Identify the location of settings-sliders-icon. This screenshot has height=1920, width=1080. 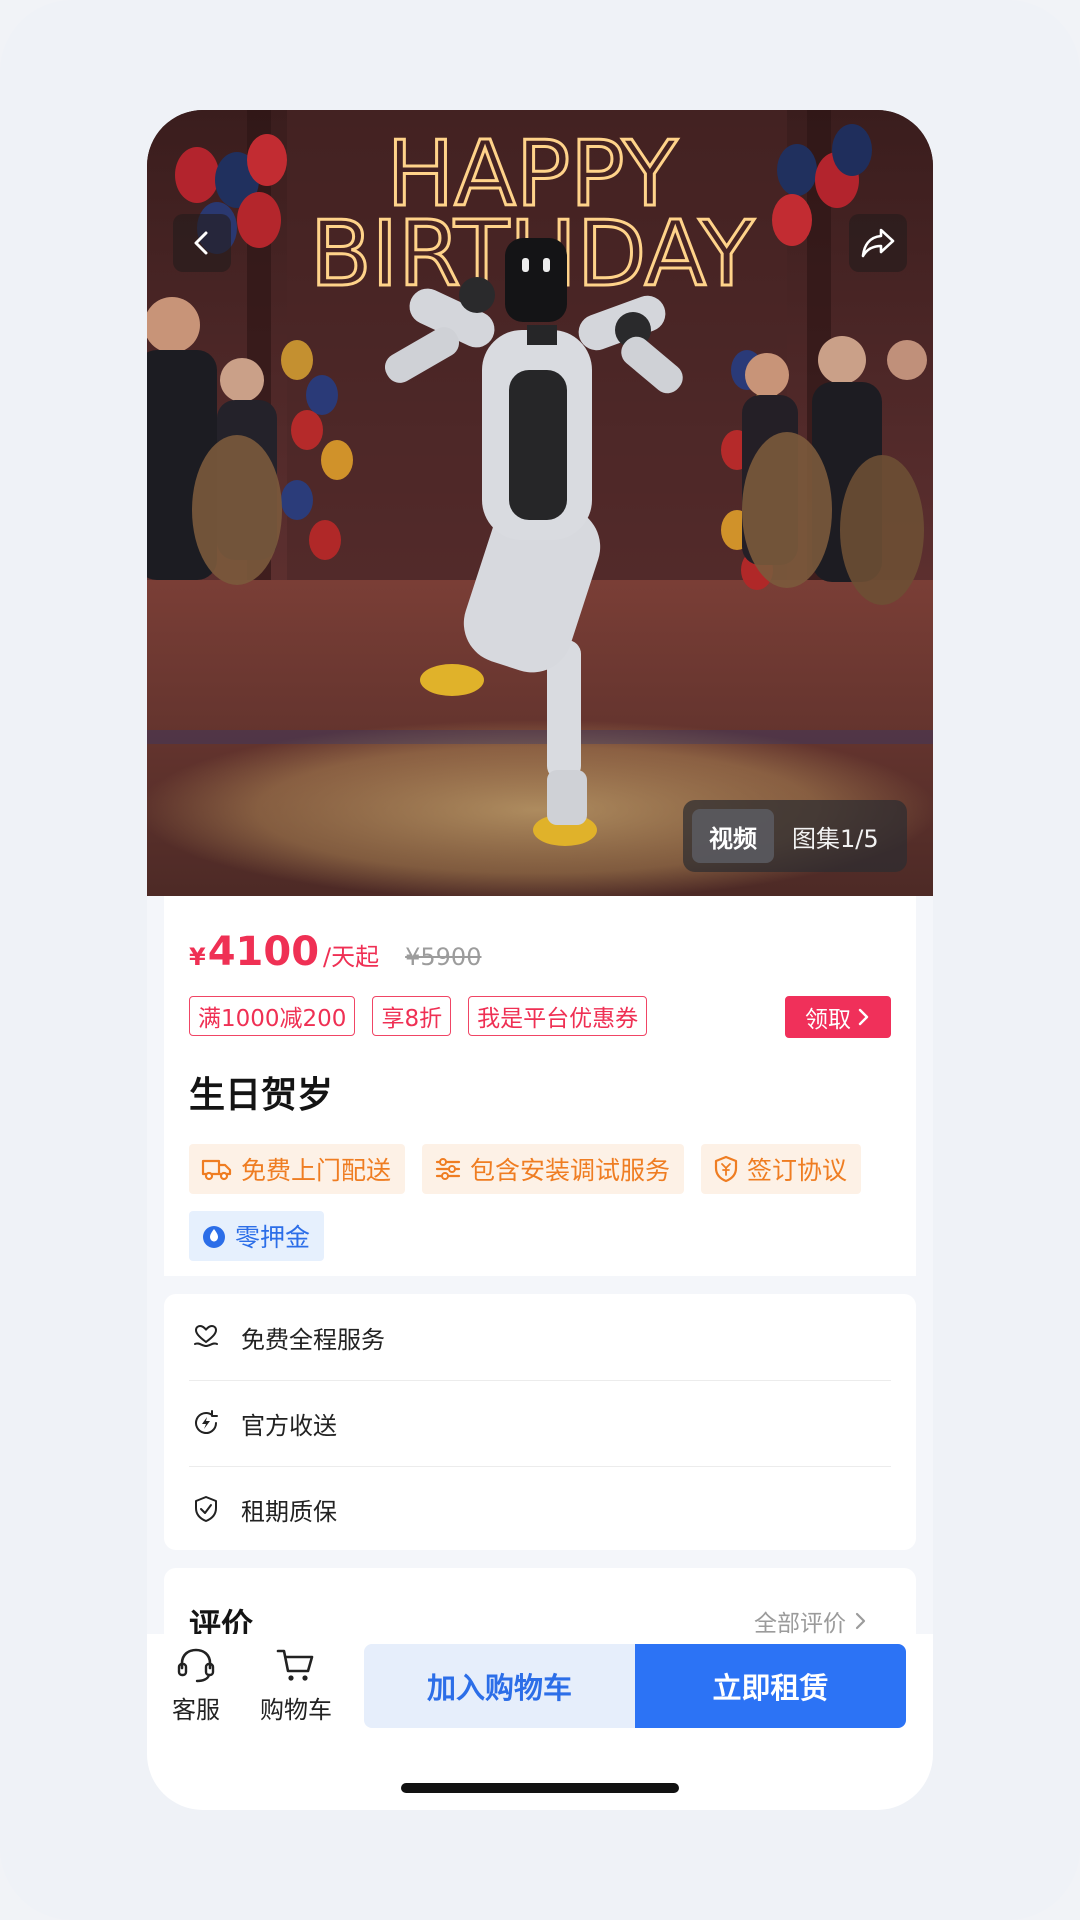
(448, 1169).